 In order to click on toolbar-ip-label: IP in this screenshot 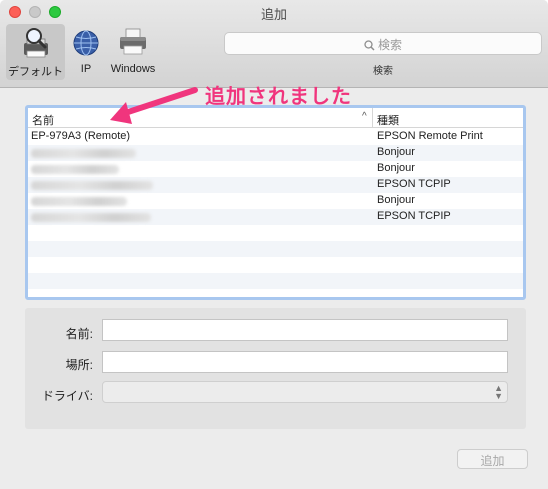, I will do `click(86, 69)`.